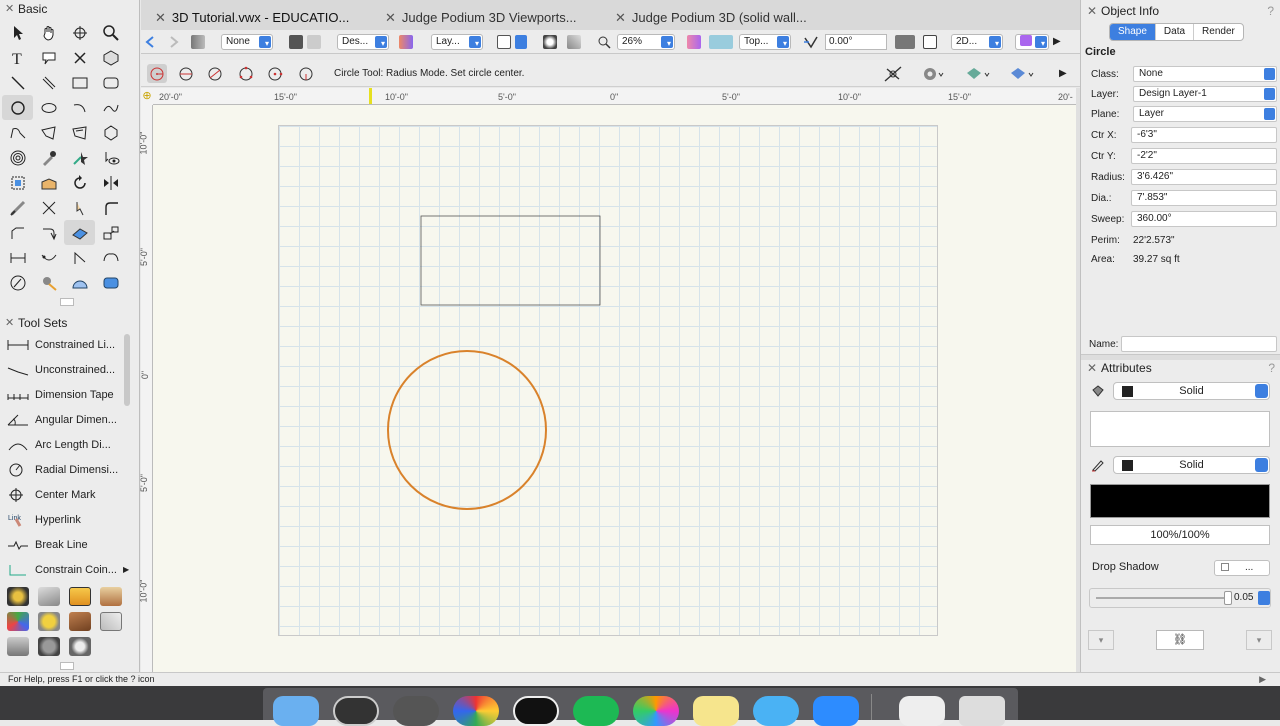 The width and height of the screenshot is (1280, 726). Describe the element at coordinates (110, 132) in the screenshot. I see `regular-polygon-tool-icon` at that location.